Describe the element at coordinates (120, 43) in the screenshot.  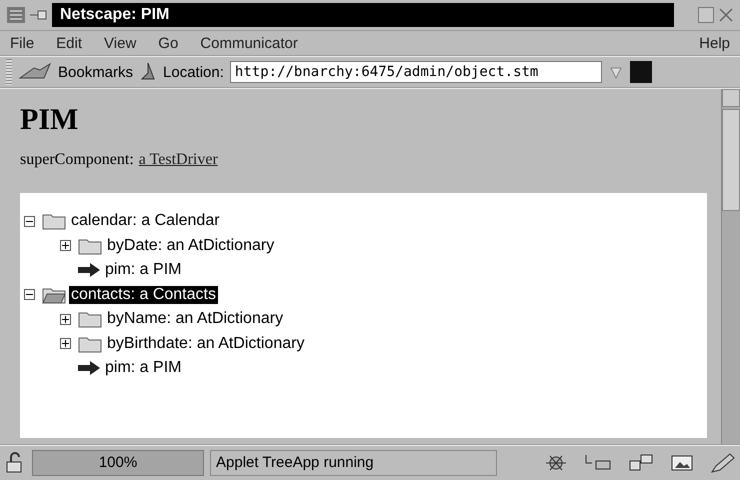
I see `menu-item: View` at that location.